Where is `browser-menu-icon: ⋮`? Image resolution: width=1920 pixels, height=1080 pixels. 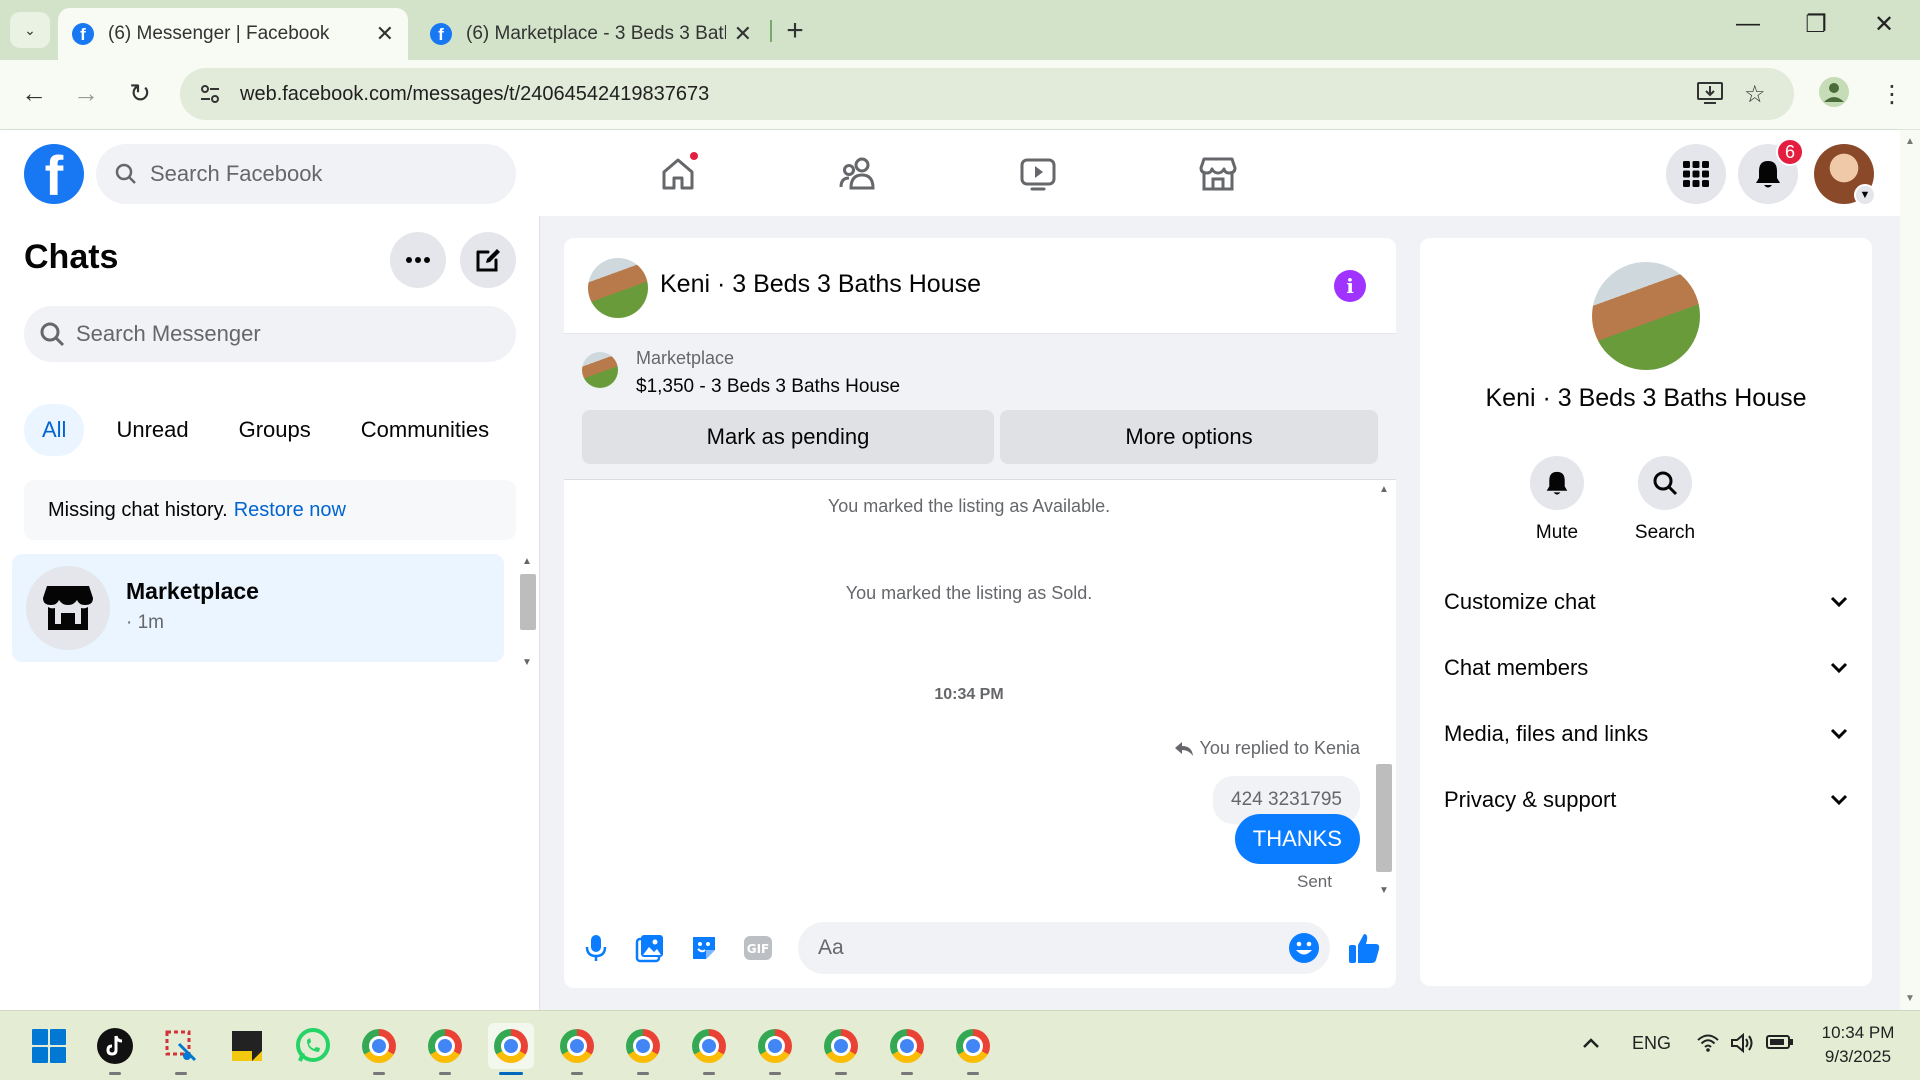 browser-menu-icon: ⋮ is located at coordinates (1892, 94).